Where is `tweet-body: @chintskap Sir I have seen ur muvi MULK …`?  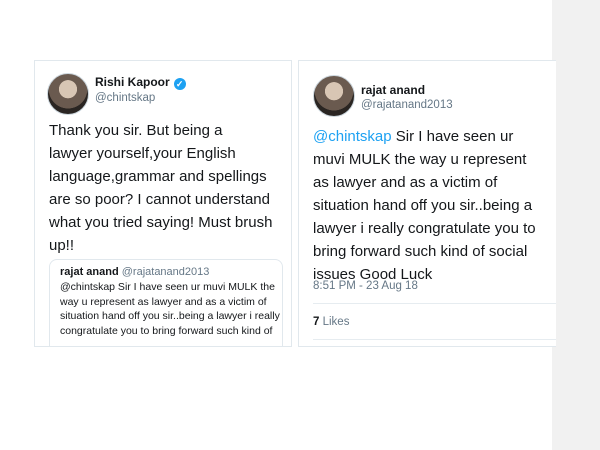 tweet-body: @chintskap Sir I have seen ur muvi MULK … is located at coordinates (424, 205).